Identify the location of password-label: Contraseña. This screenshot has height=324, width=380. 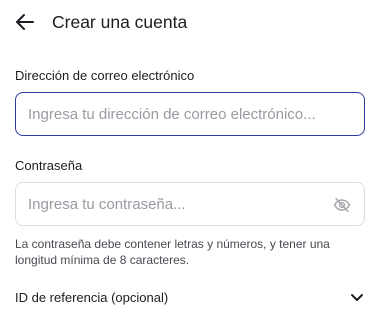
(49, 165).